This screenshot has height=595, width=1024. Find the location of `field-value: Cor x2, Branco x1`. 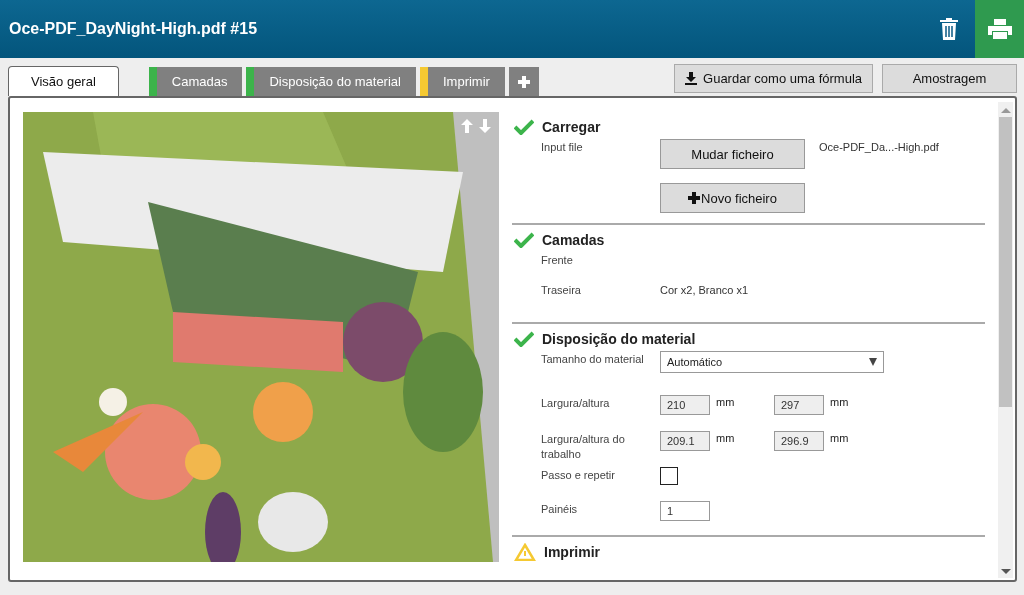

field-value: Cor x2, Branco x1 is located at coordinates (704, 290).